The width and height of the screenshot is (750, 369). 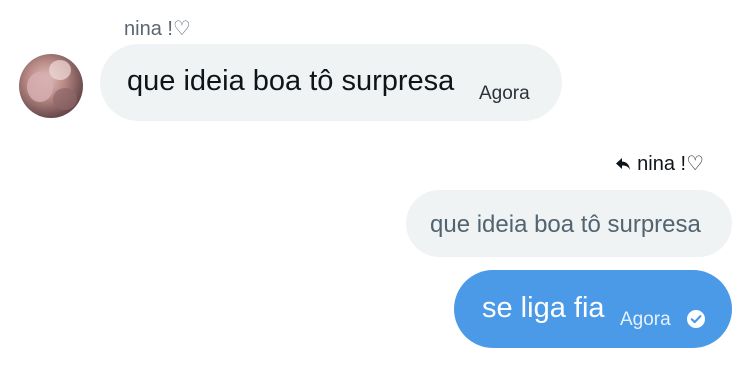 I want to click on quoted-message-bubble: que ideia boa tô surpresa, so click(x=569, y=223).